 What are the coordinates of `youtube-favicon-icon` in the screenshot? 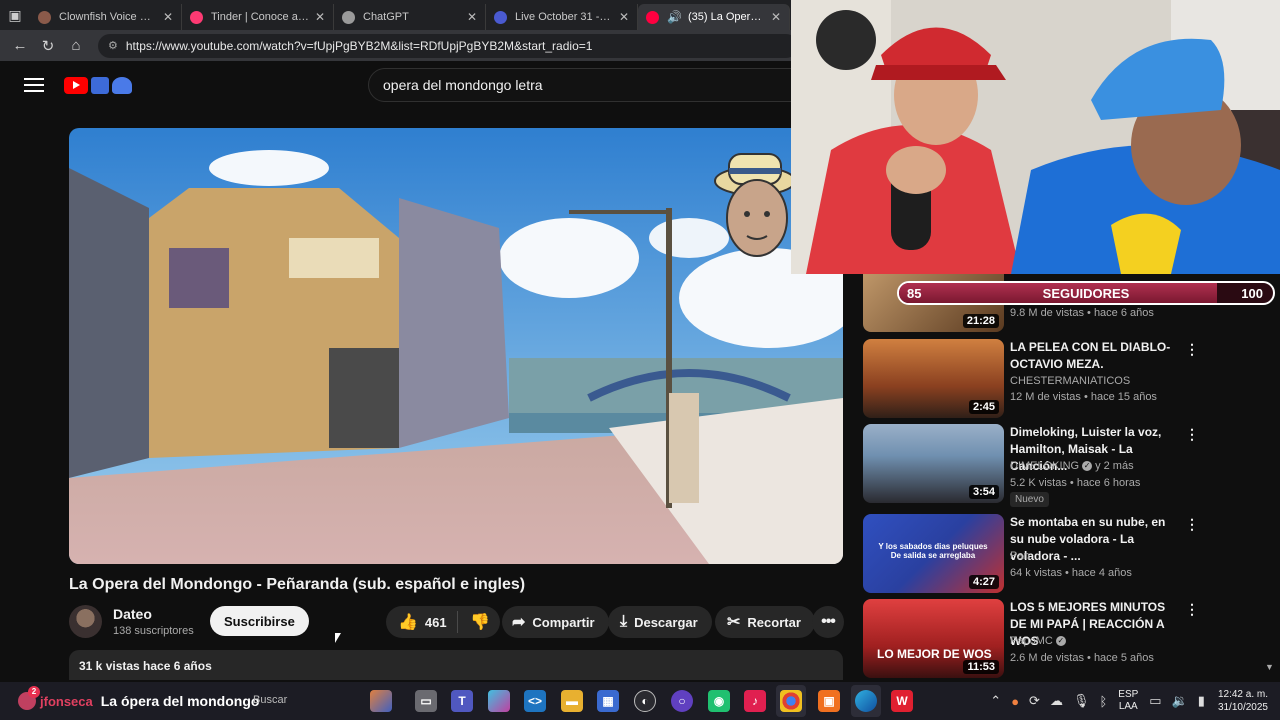 It's located at (652, 17).